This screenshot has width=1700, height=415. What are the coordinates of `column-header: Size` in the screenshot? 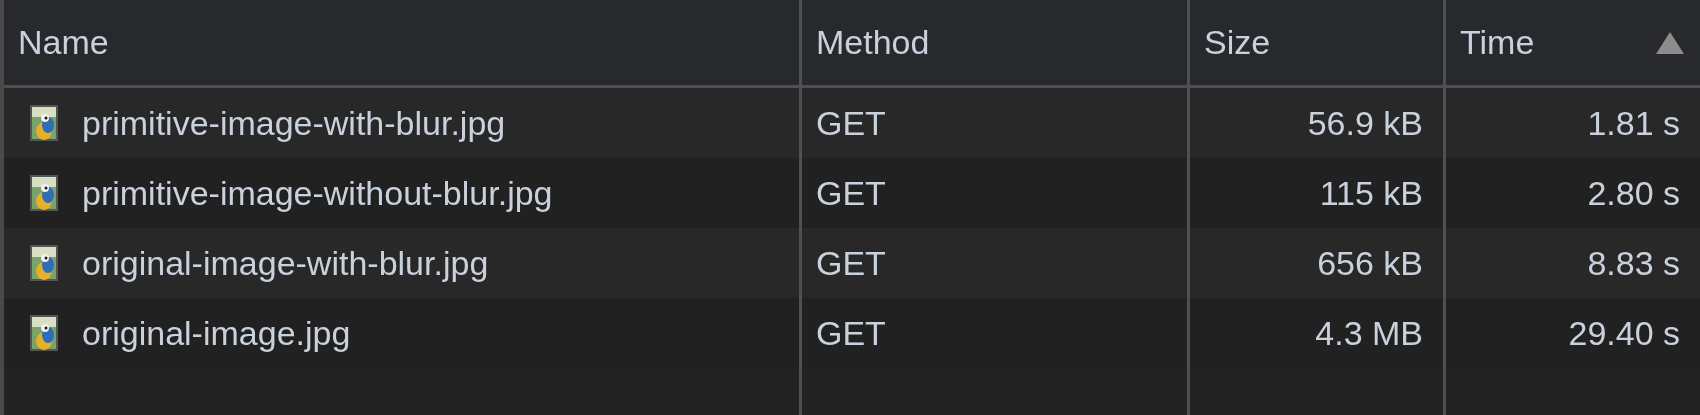 It's located at (1318, 42).